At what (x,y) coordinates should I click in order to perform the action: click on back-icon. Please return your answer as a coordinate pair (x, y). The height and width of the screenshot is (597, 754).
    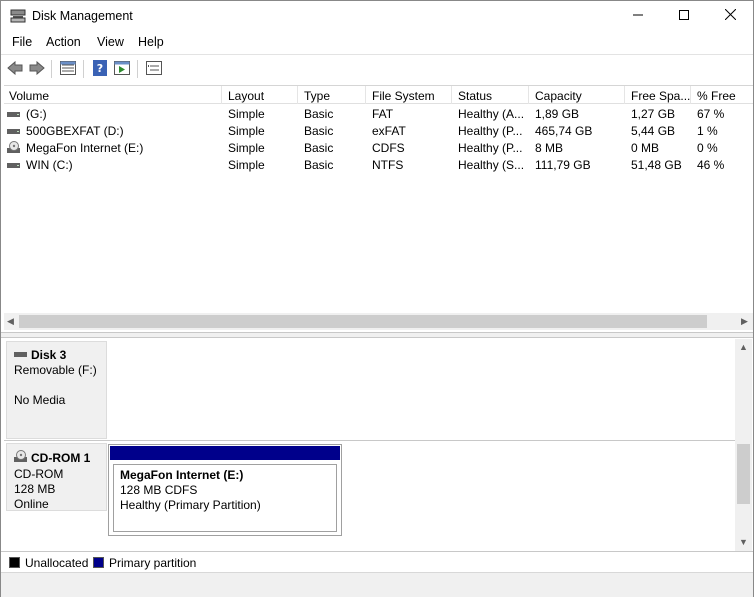
    Looking at the image, I should click on (15, 69).